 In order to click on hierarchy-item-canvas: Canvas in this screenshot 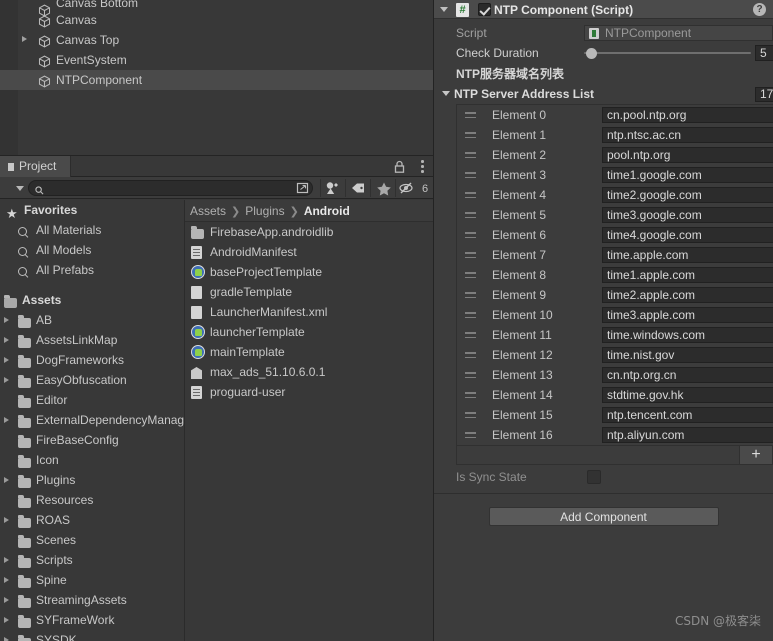, I will do `click(216, 20)`.